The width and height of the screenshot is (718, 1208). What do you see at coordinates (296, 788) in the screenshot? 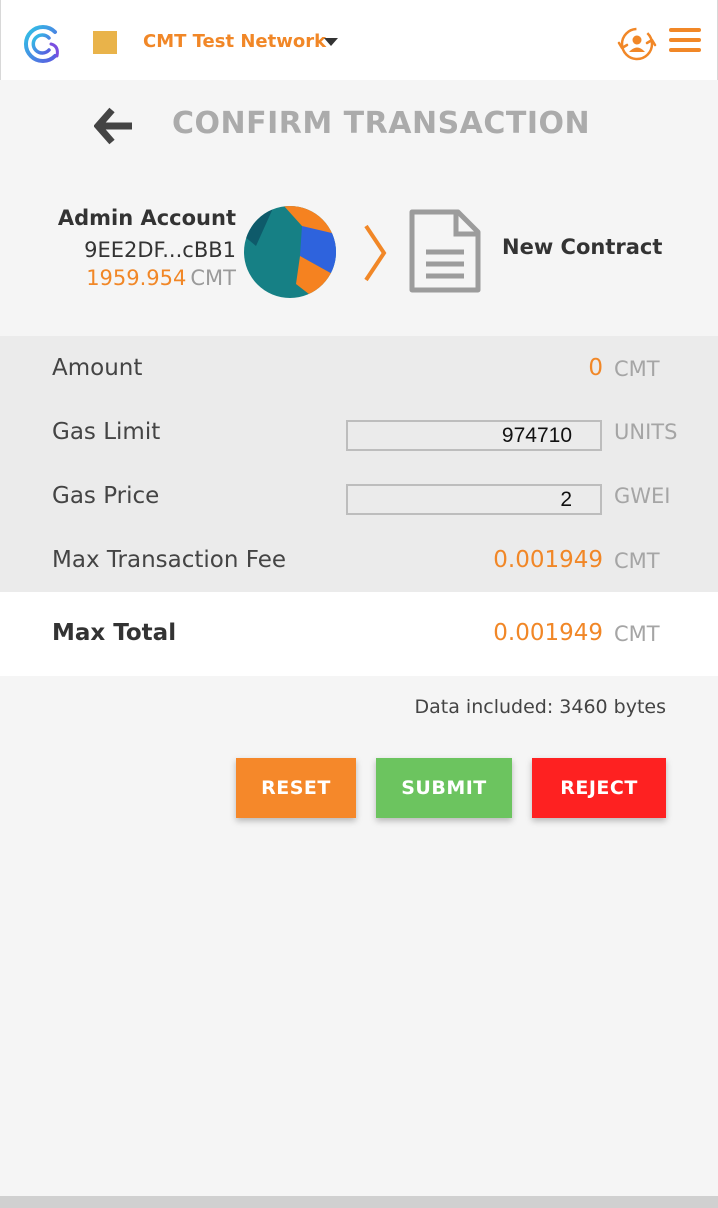
I see `reset-button: RESET` at bounding box center [296, 788].